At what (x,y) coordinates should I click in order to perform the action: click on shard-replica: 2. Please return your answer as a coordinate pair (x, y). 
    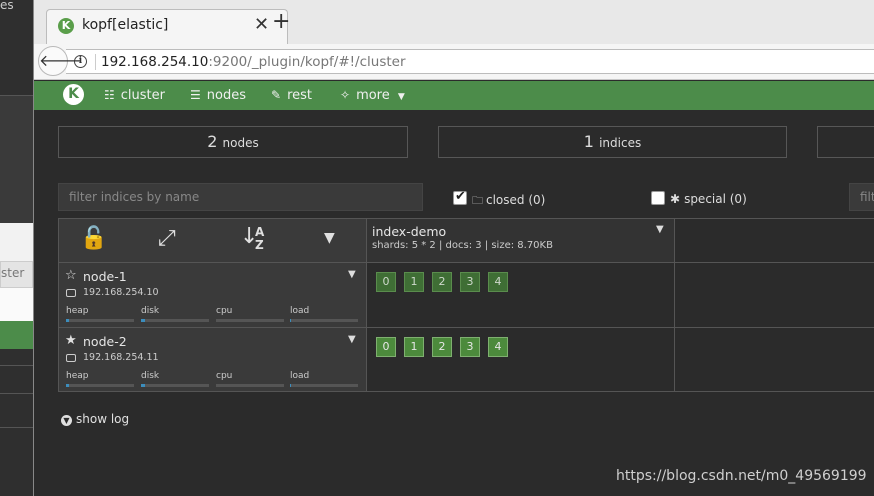
    Looking at the image, I should click on (442, 282).